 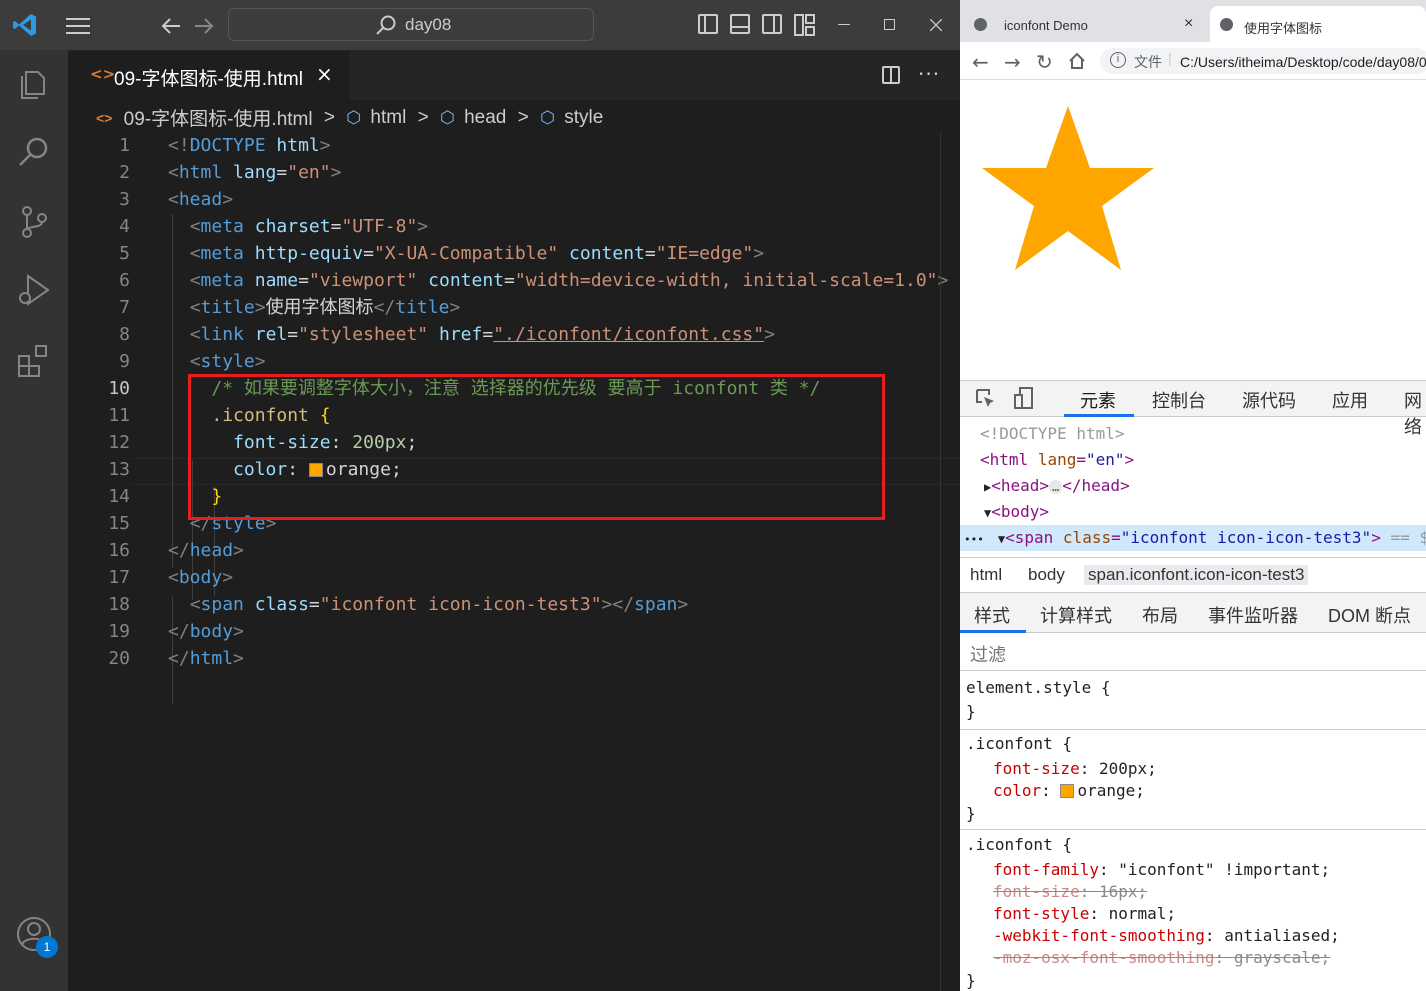 What do you see at coordinates (1024, 398) in the screenshot?
I see `device-toolbar-icon` at bounding box center [1024, 398].